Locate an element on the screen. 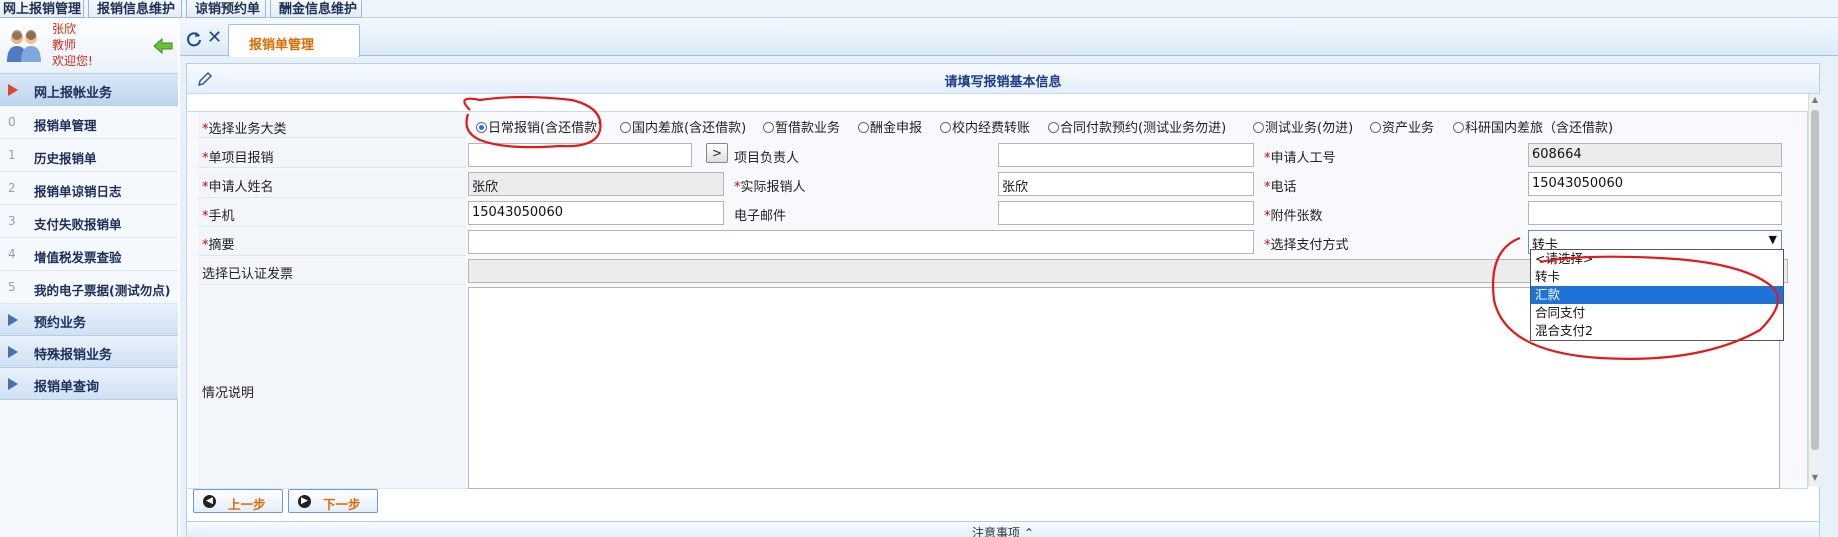  payment-label: *选择支付方式 is located at coordinates (1306, 245).